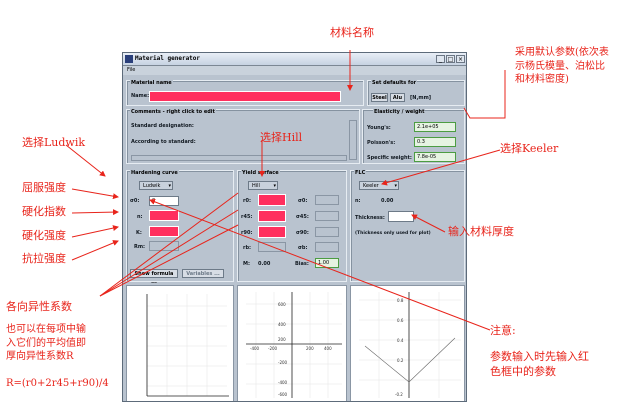 The width and height of the screenshot is (640, 402). Describe the element at coordinates (44, 211) in the screenshot. I see `annotation-hardening-index: 硬化指数` at that location.